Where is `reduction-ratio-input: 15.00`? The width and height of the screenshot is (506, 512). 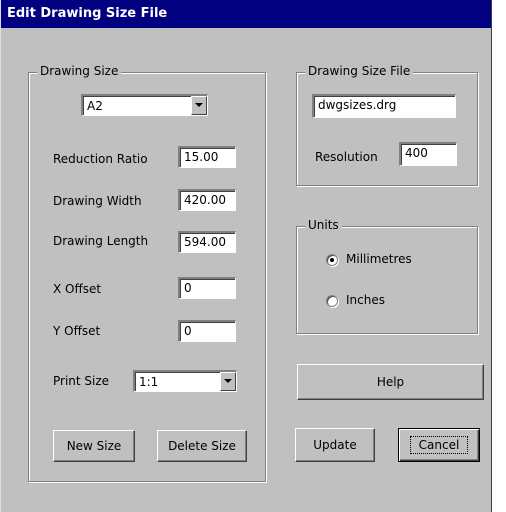
reduction-ratio-input: 15.00 is located at coordinates (207, 157).